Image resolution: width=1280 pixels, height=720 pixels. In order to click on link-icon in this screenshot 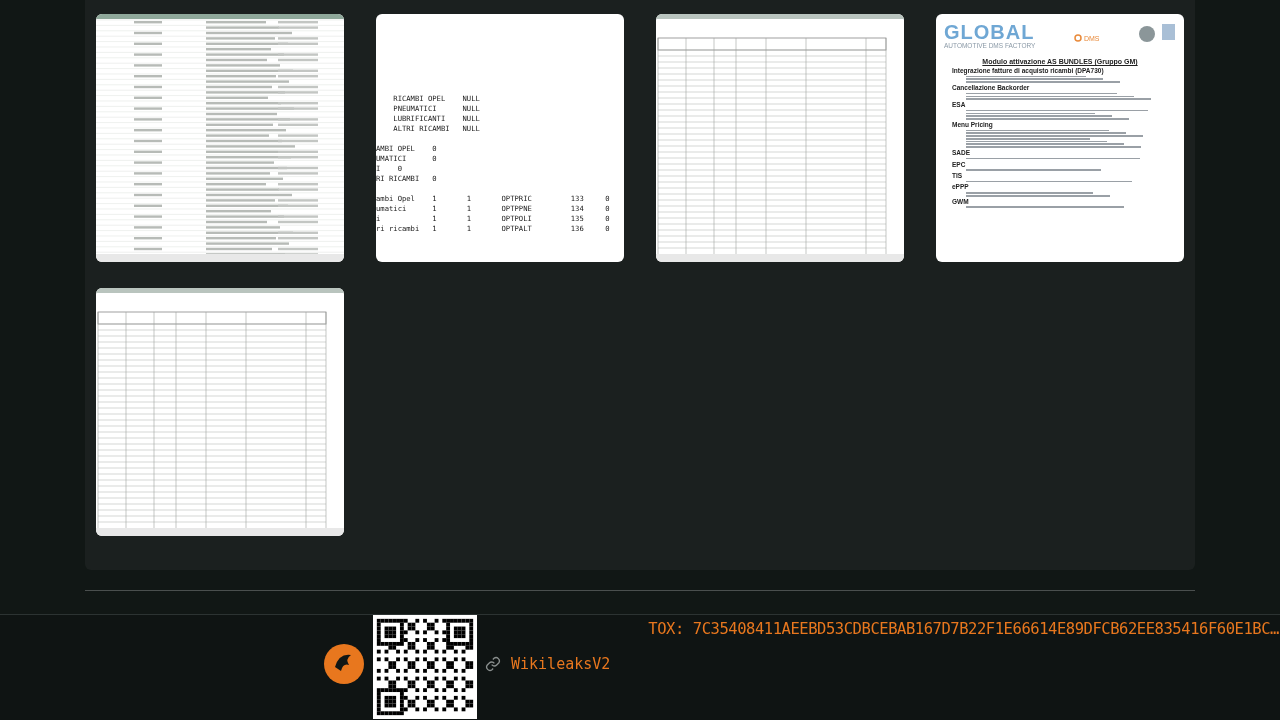, I will do `click(493, 664)`.